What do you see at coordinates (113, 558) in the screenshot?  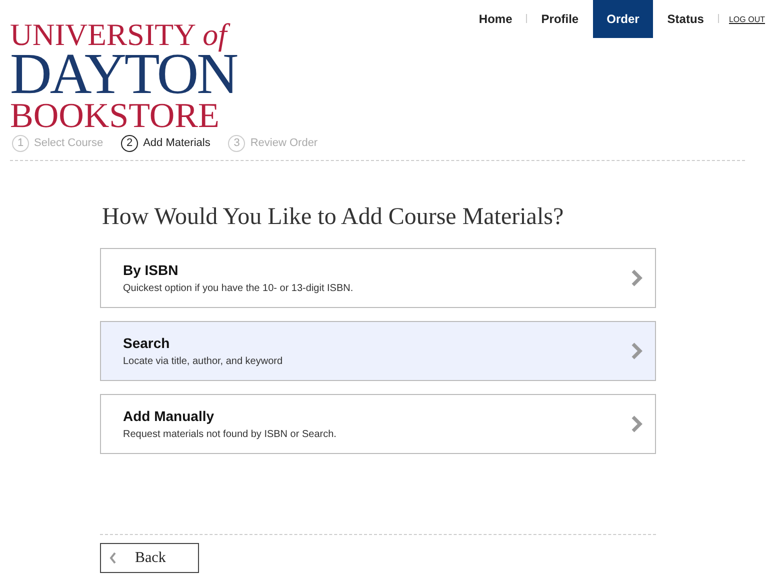 I see `chevron-left-icon` at bounding box center [113, 558].